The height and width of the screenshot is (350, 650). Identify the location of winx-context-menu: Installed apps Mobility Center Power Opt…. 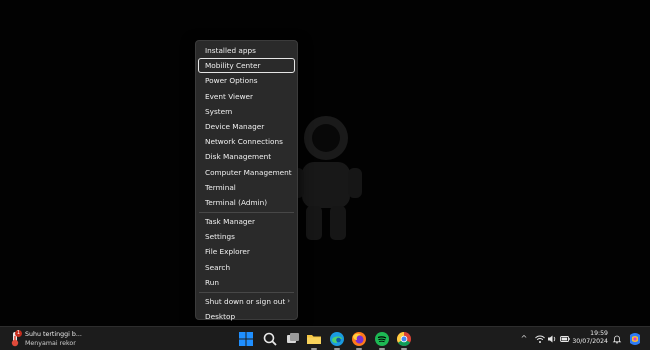
(246, 180).